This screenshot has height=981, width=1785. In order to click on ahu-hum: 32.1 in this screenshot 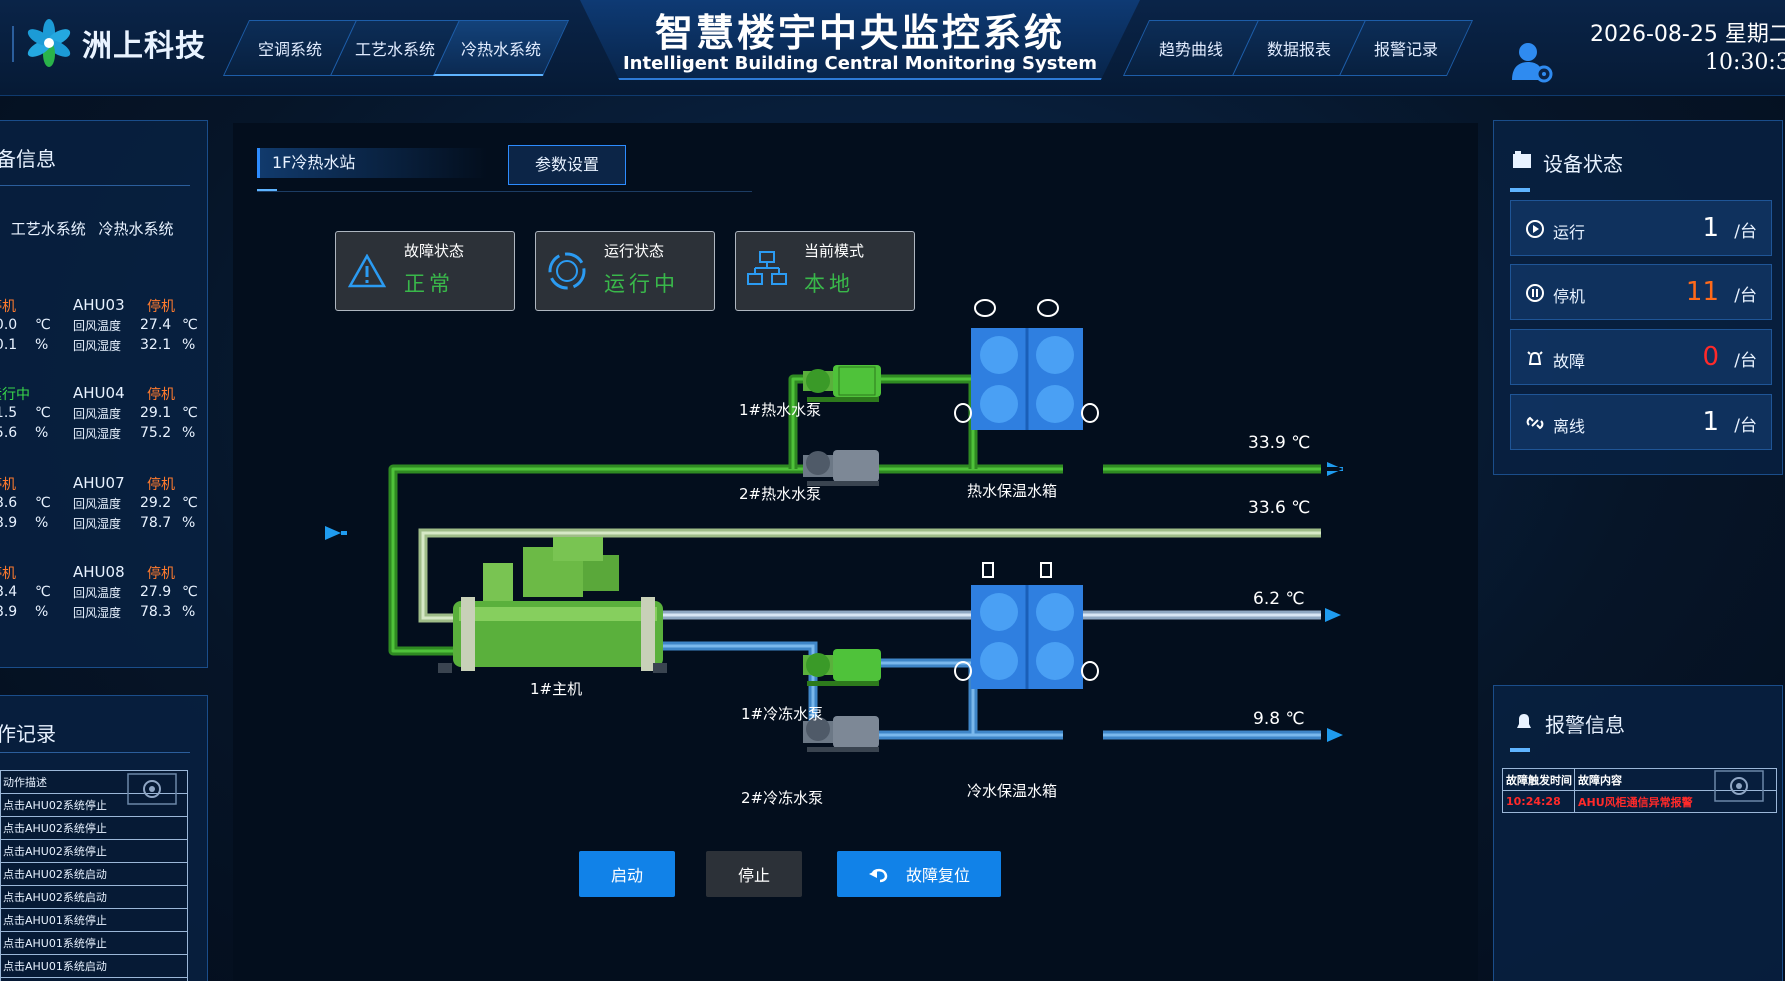, I will do `click(156, 345)`.